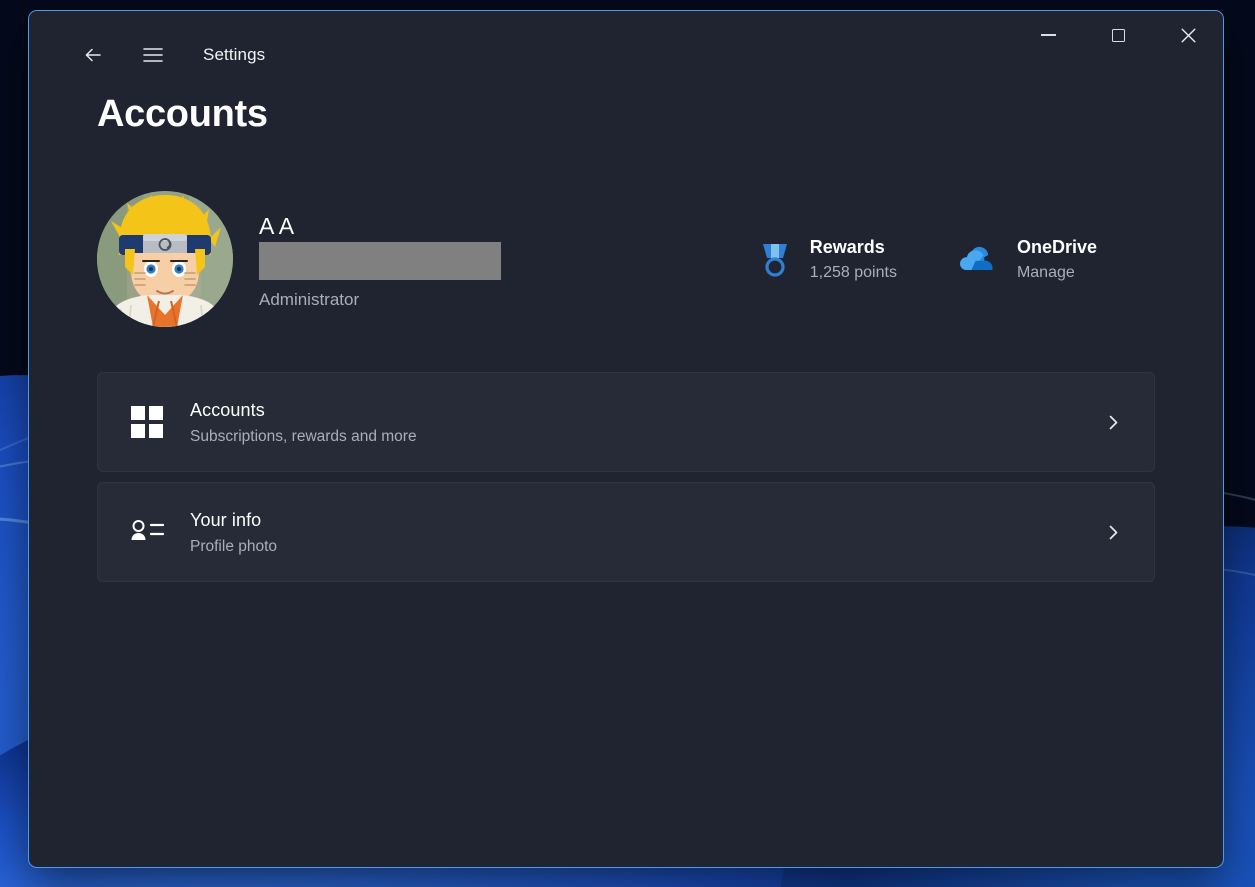 The image size is (1255, 887). What do you see at coordinates (303, 422) in the screenshot?
I see `card-accounts-text: Accounts Subscriptions, rewards and more` at bounding box center [303, 422].